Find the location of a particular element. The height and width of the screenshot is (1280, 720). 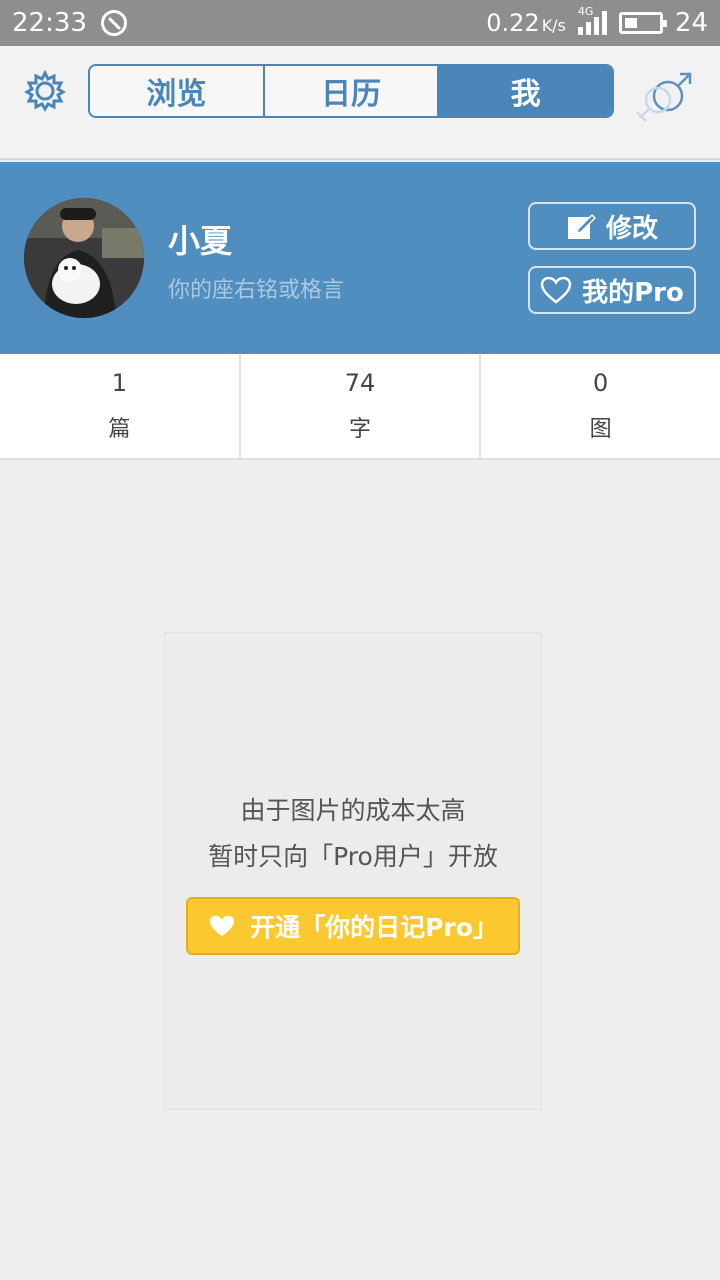

subscribe-pro-button: 开通「你的日记Pro」 is located at coordinates (353, 926).